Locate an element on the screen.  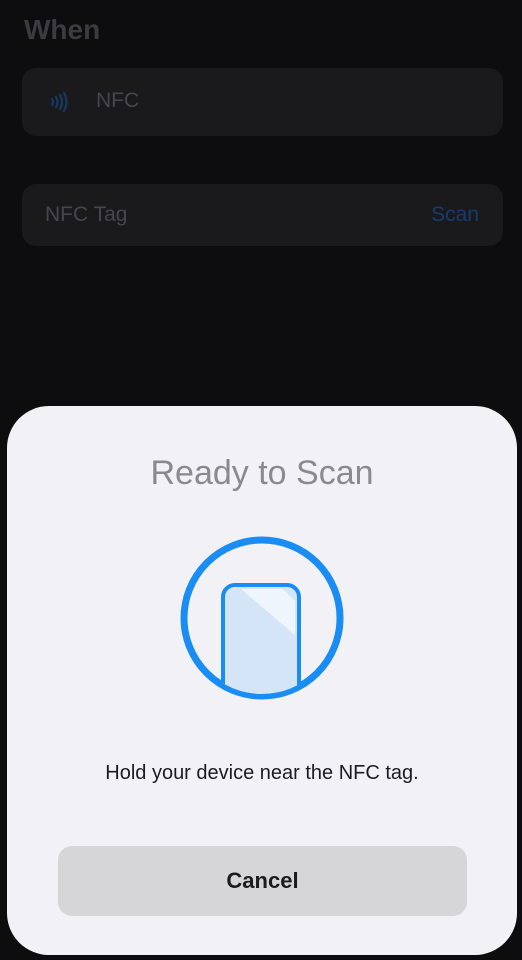
section-title: When is located at coordinates (62, 29).